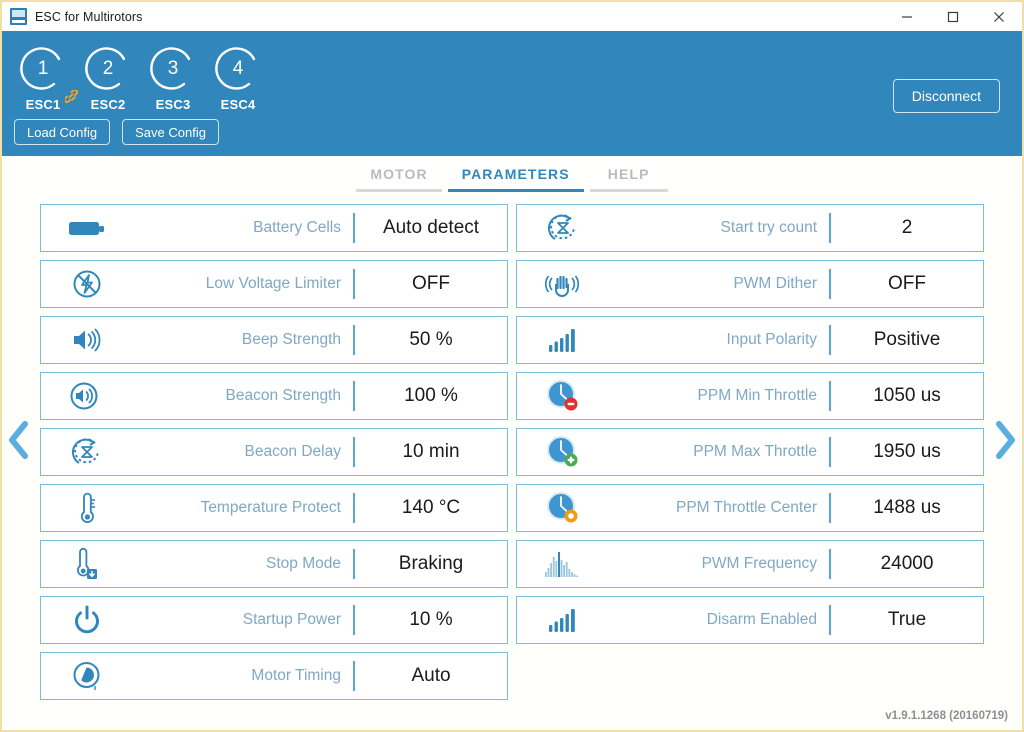  I want to click on param-row-beep-strength: Beep Strength 50 %, so click(274, 340).